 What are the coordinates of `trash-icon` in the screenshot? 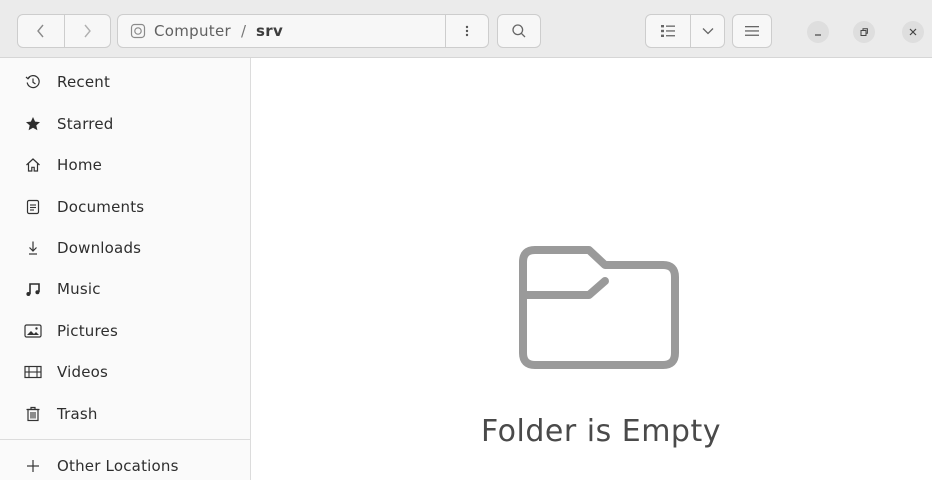 It's located at (33, 414).